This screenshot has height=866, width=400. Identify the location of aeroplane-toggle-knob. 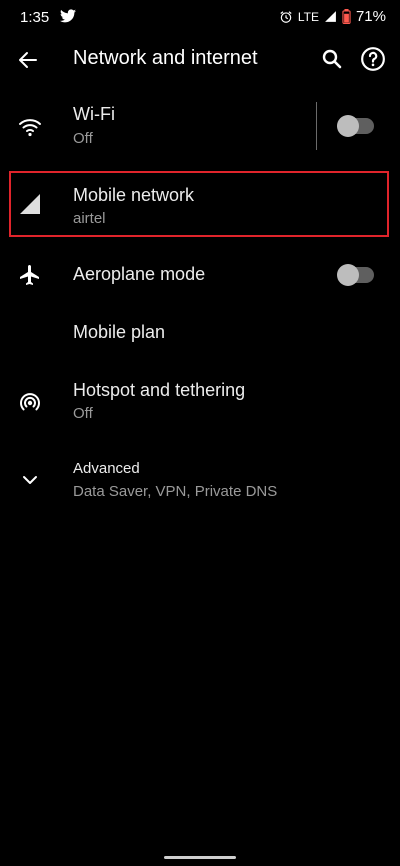
(348, 275).